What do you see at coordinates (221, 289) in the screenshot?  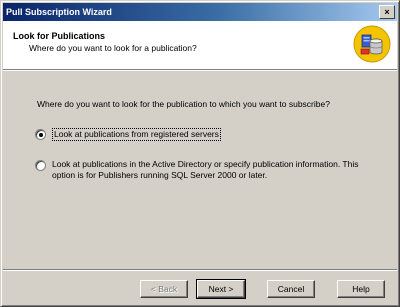 I see `next-button: Next >` at bounding box center [221, 289].